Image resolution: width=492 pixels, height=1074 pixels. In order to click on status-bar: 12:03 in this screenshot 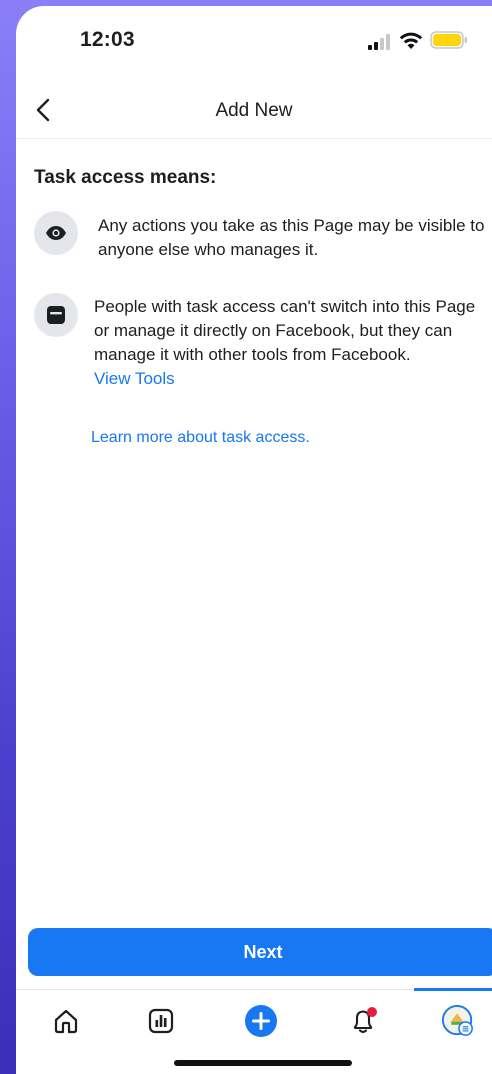, I will do `click(254, 43)`.